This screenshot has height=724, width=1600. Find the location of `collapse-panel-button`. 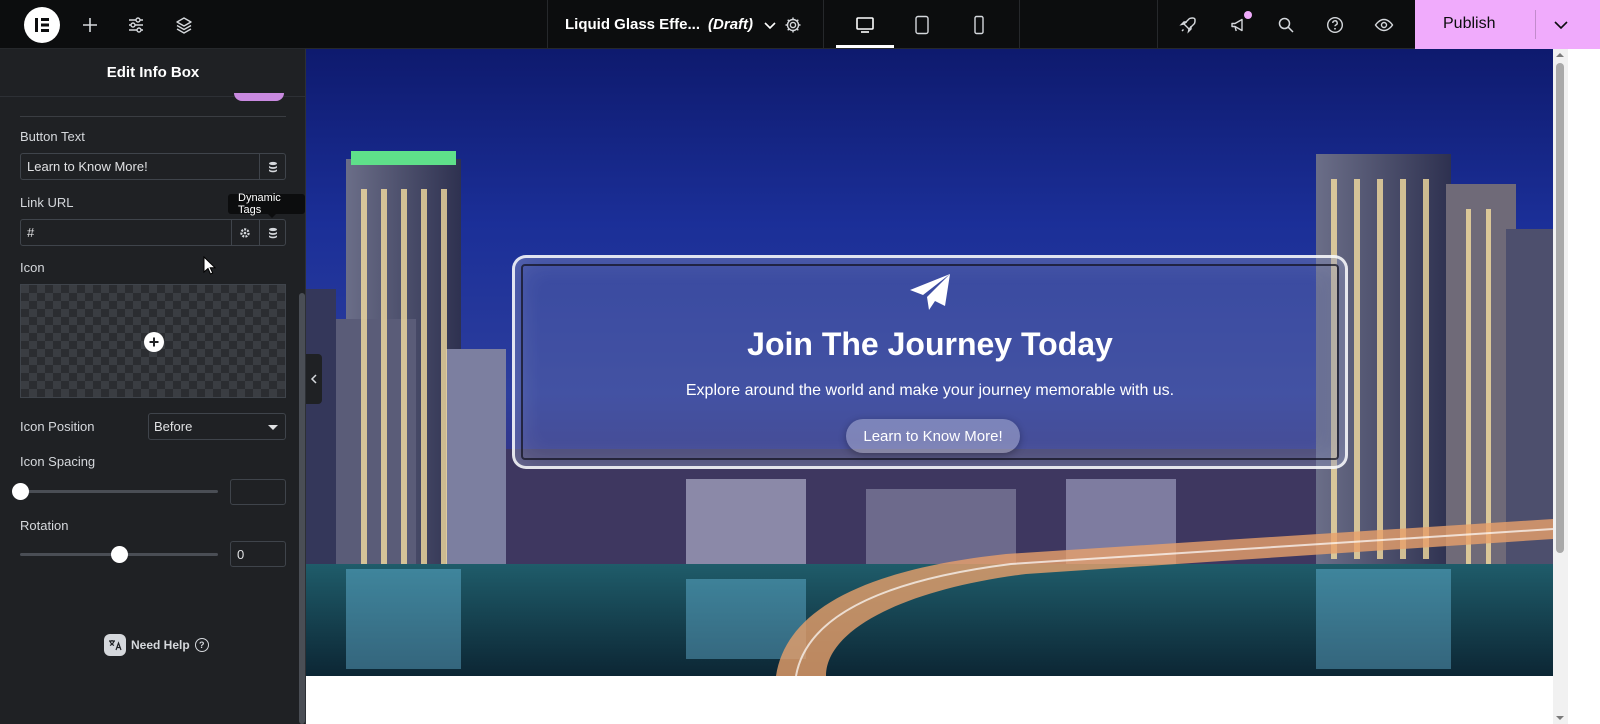

collapse-panel-button is located at coordinates (314, 379).